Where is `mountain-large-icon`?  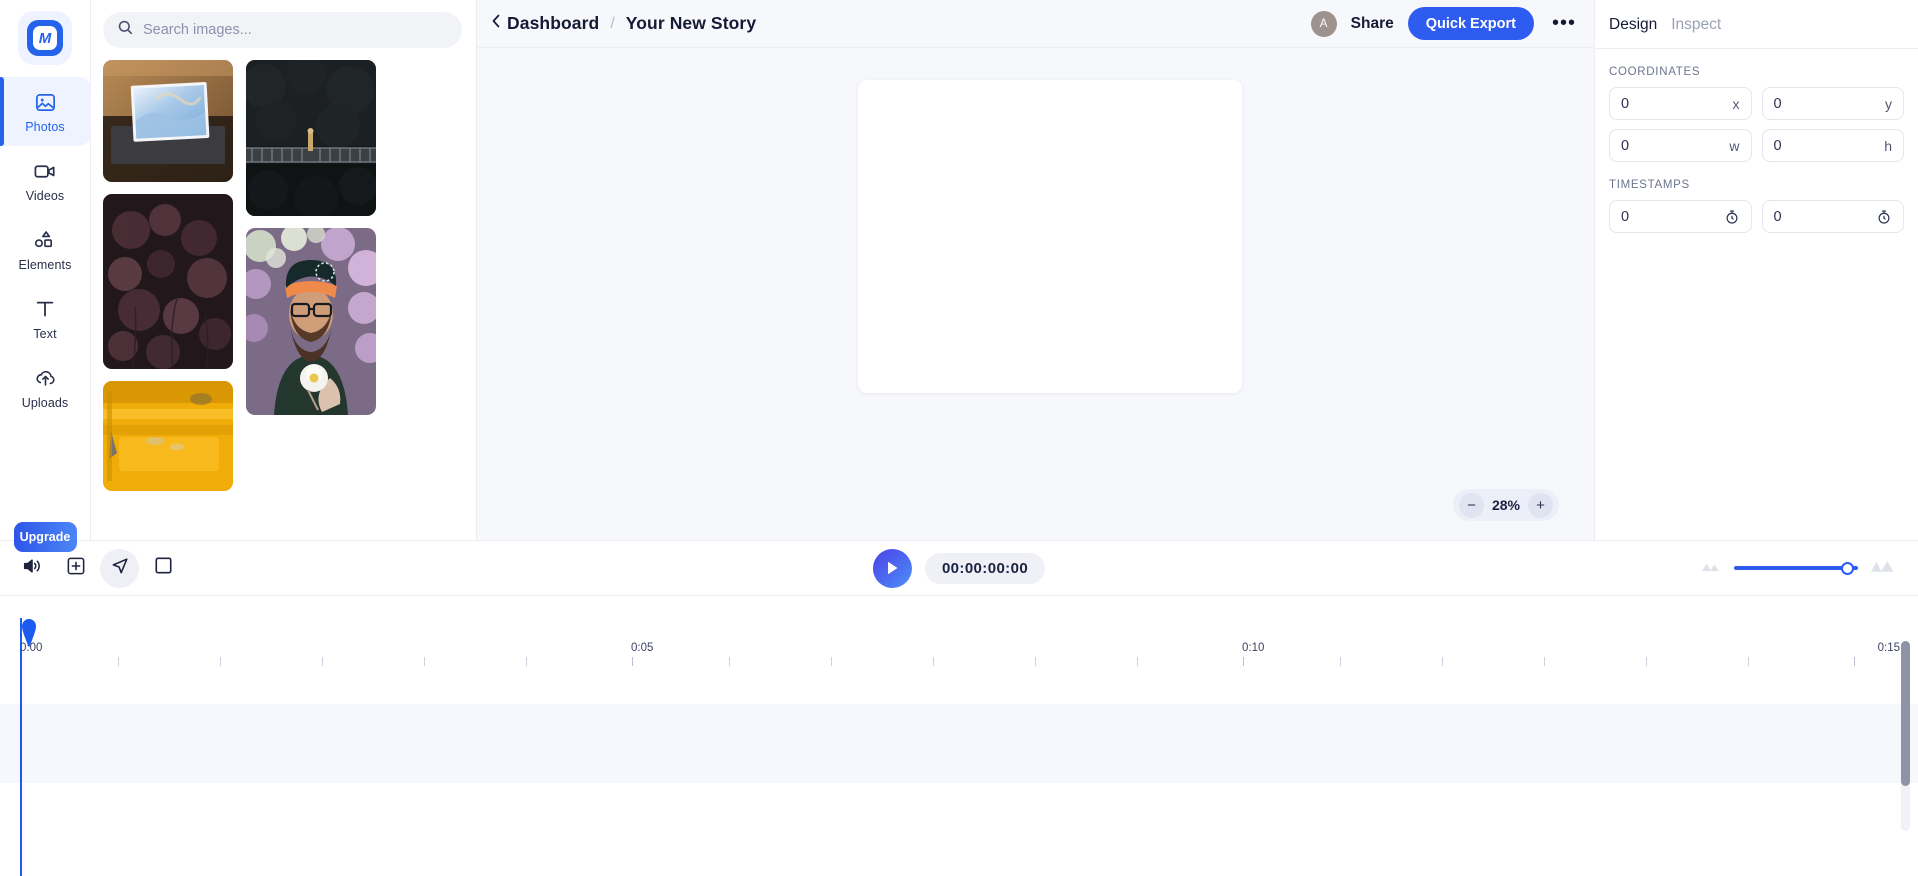 mountain-large-icon is located at coordinates (1883, 568).